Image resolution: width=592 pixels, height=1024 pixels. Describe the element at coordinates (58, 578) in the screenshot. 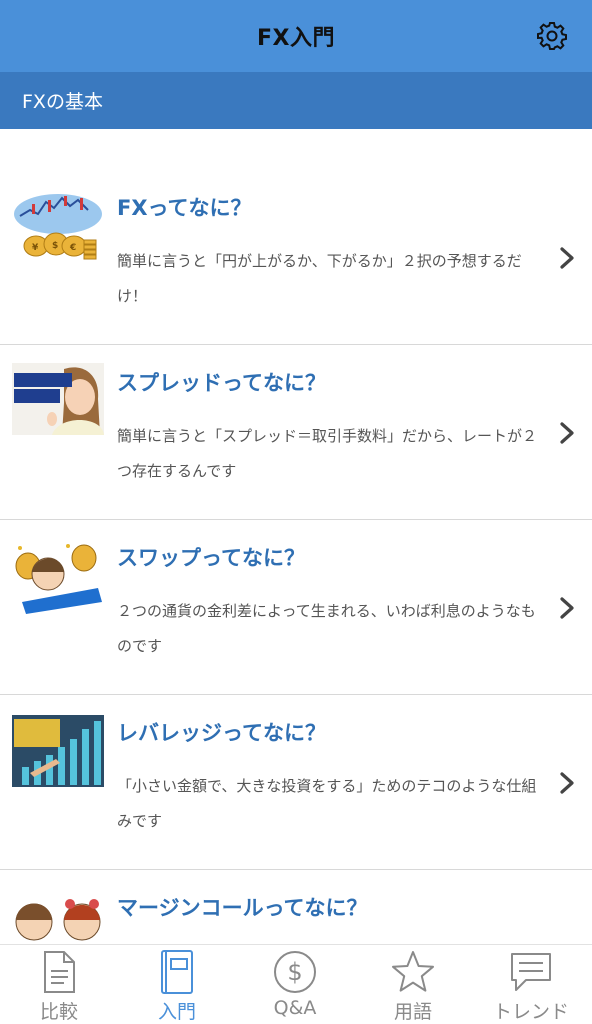

I see `swap-coins-thumbnail` at that location.